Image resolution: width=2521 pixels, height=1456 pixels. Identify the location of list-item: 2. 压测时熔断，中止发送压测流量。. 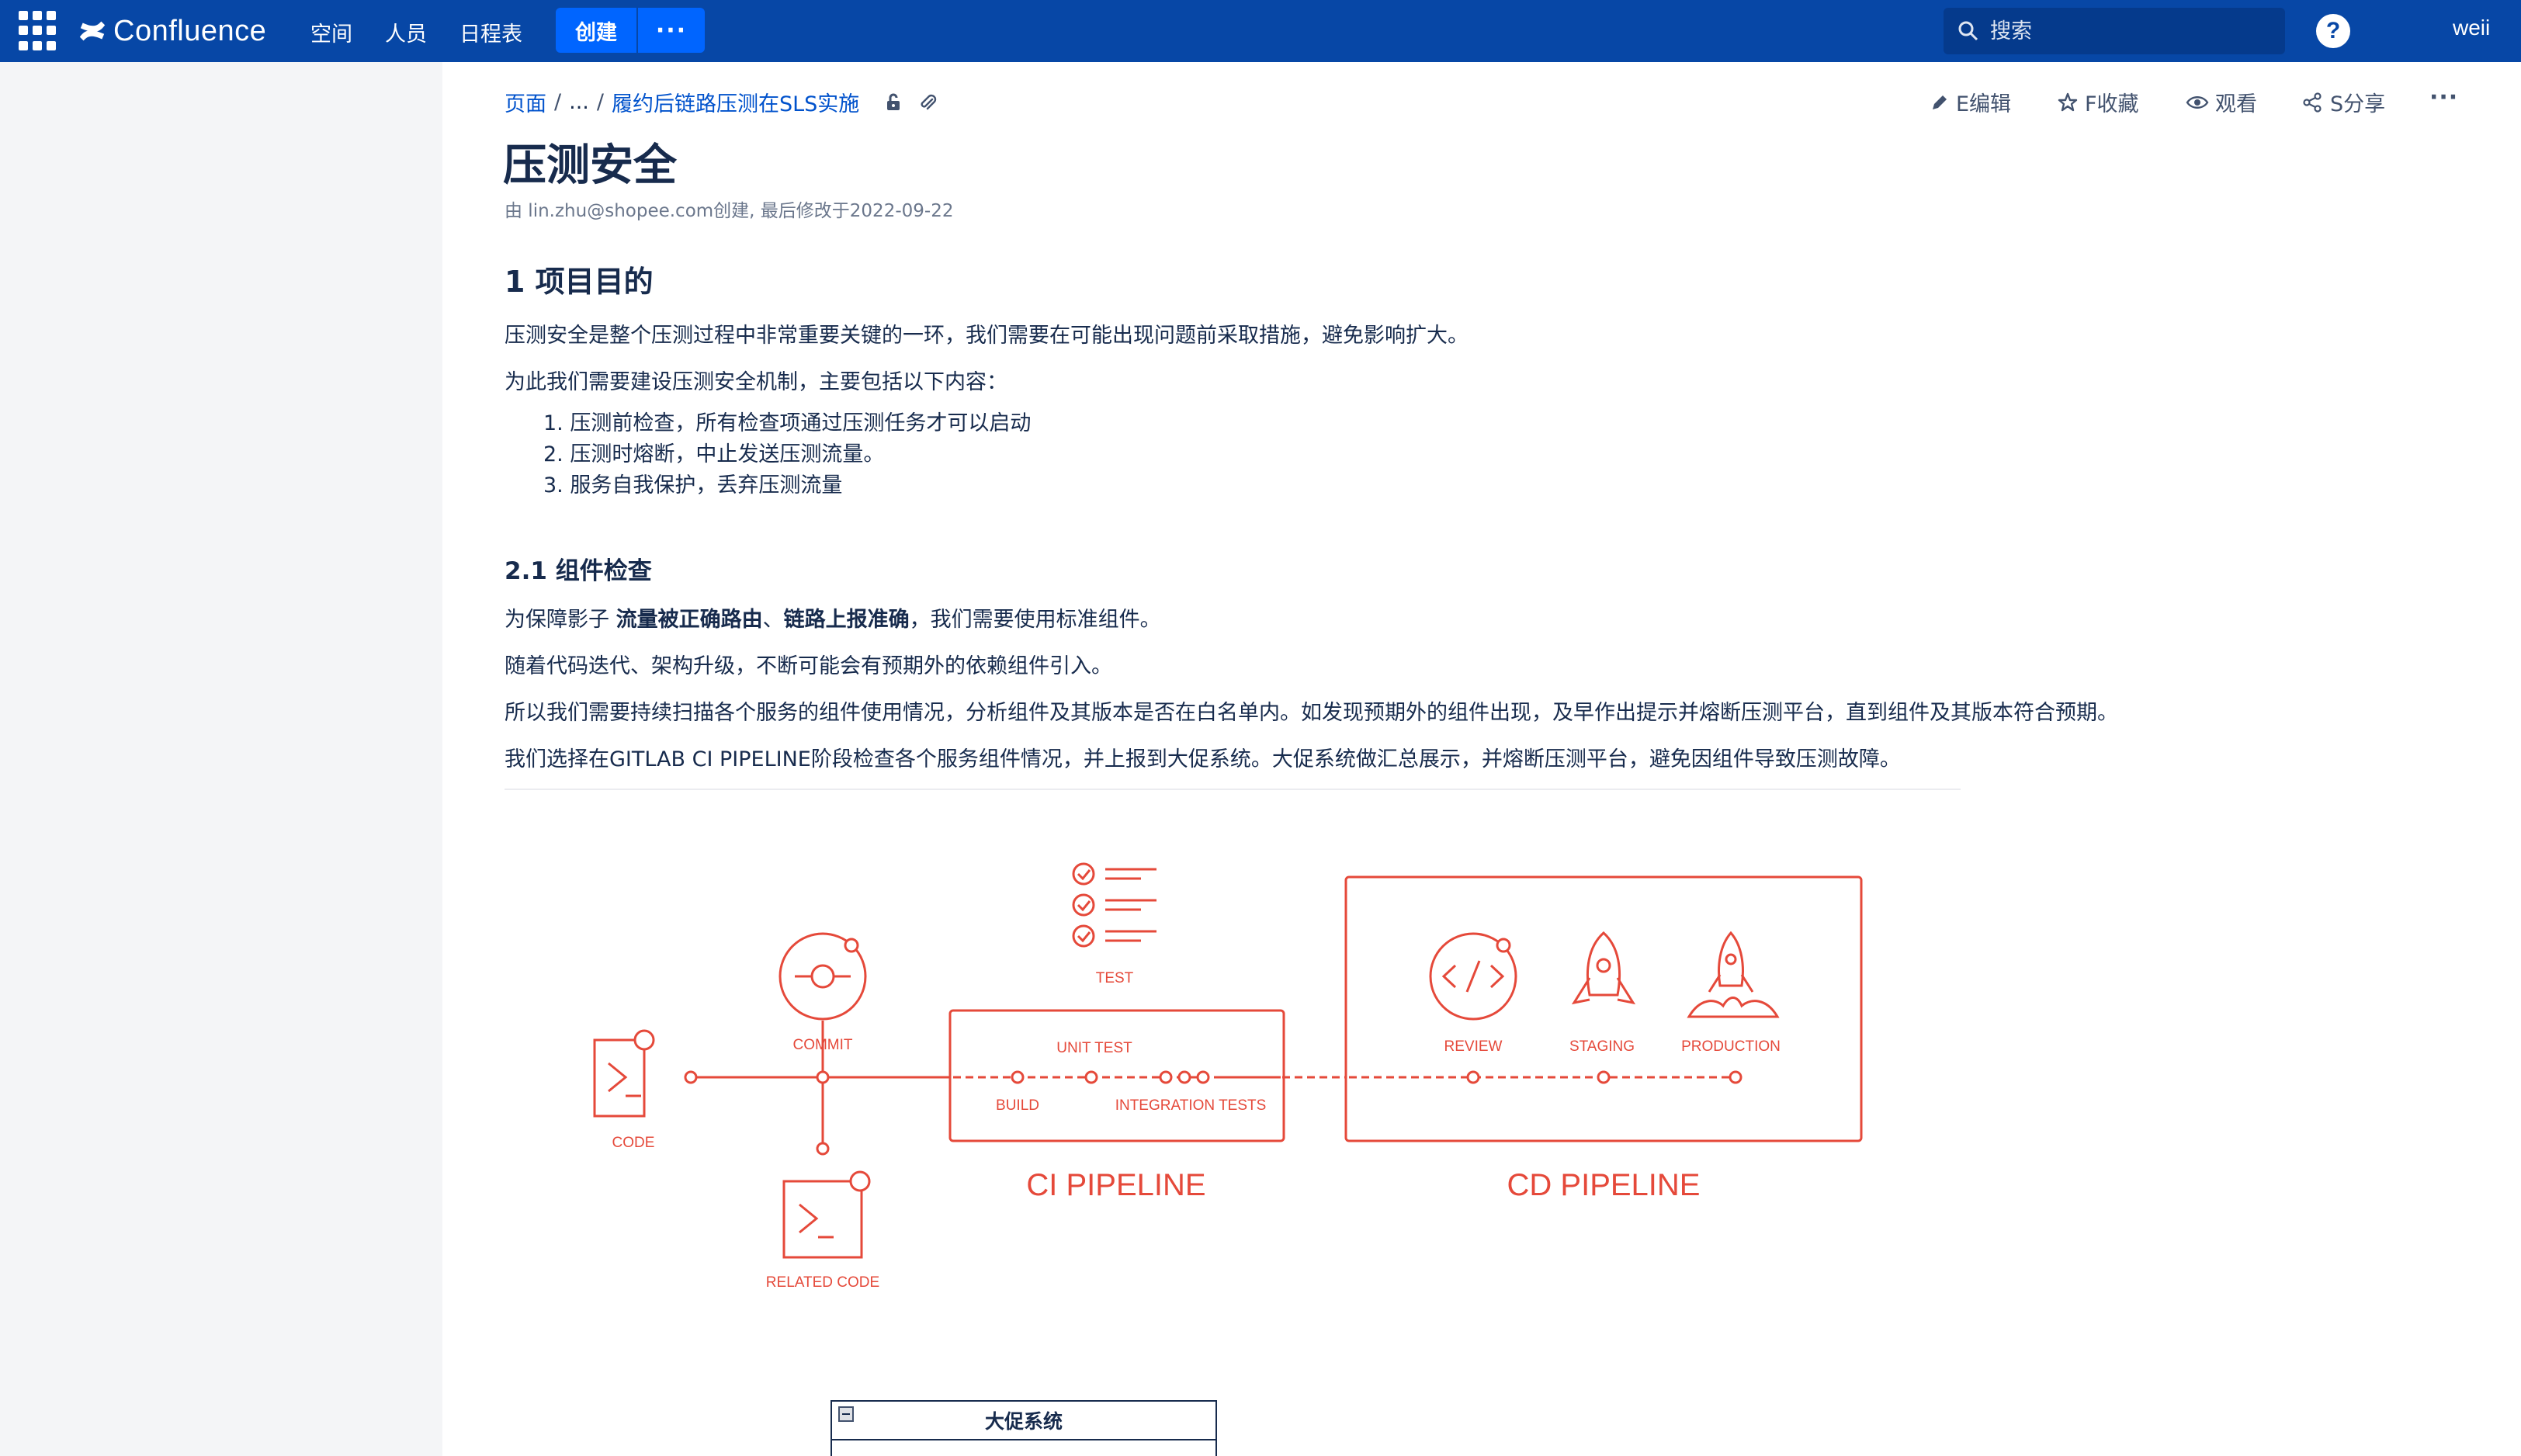
(714, 454).